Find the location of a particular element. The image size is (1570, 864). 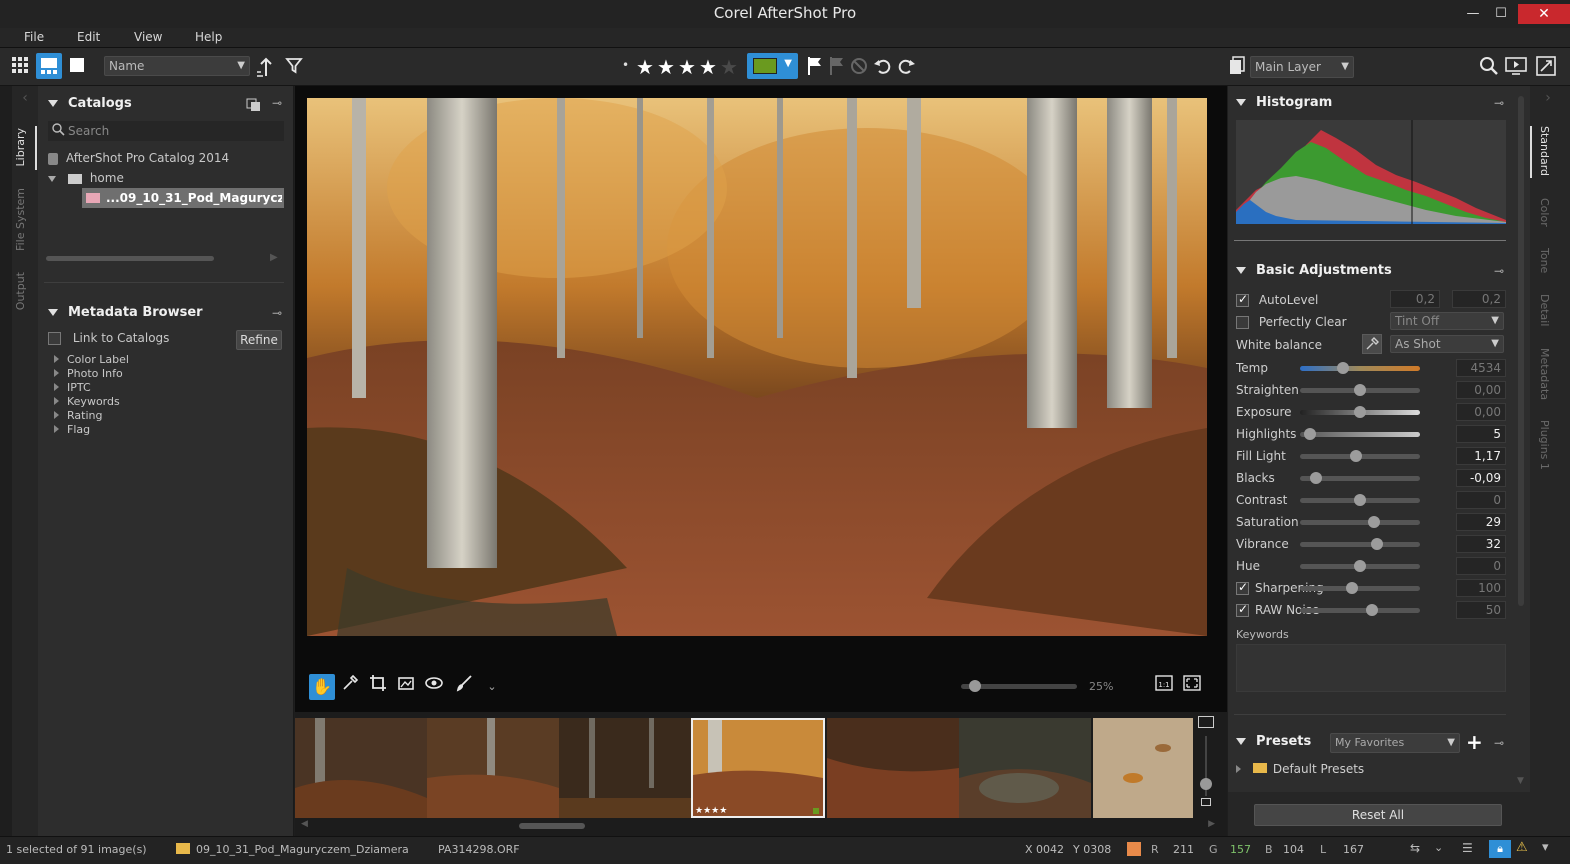

warning-icon: ⚠ is located at coordinates (1522, 847).